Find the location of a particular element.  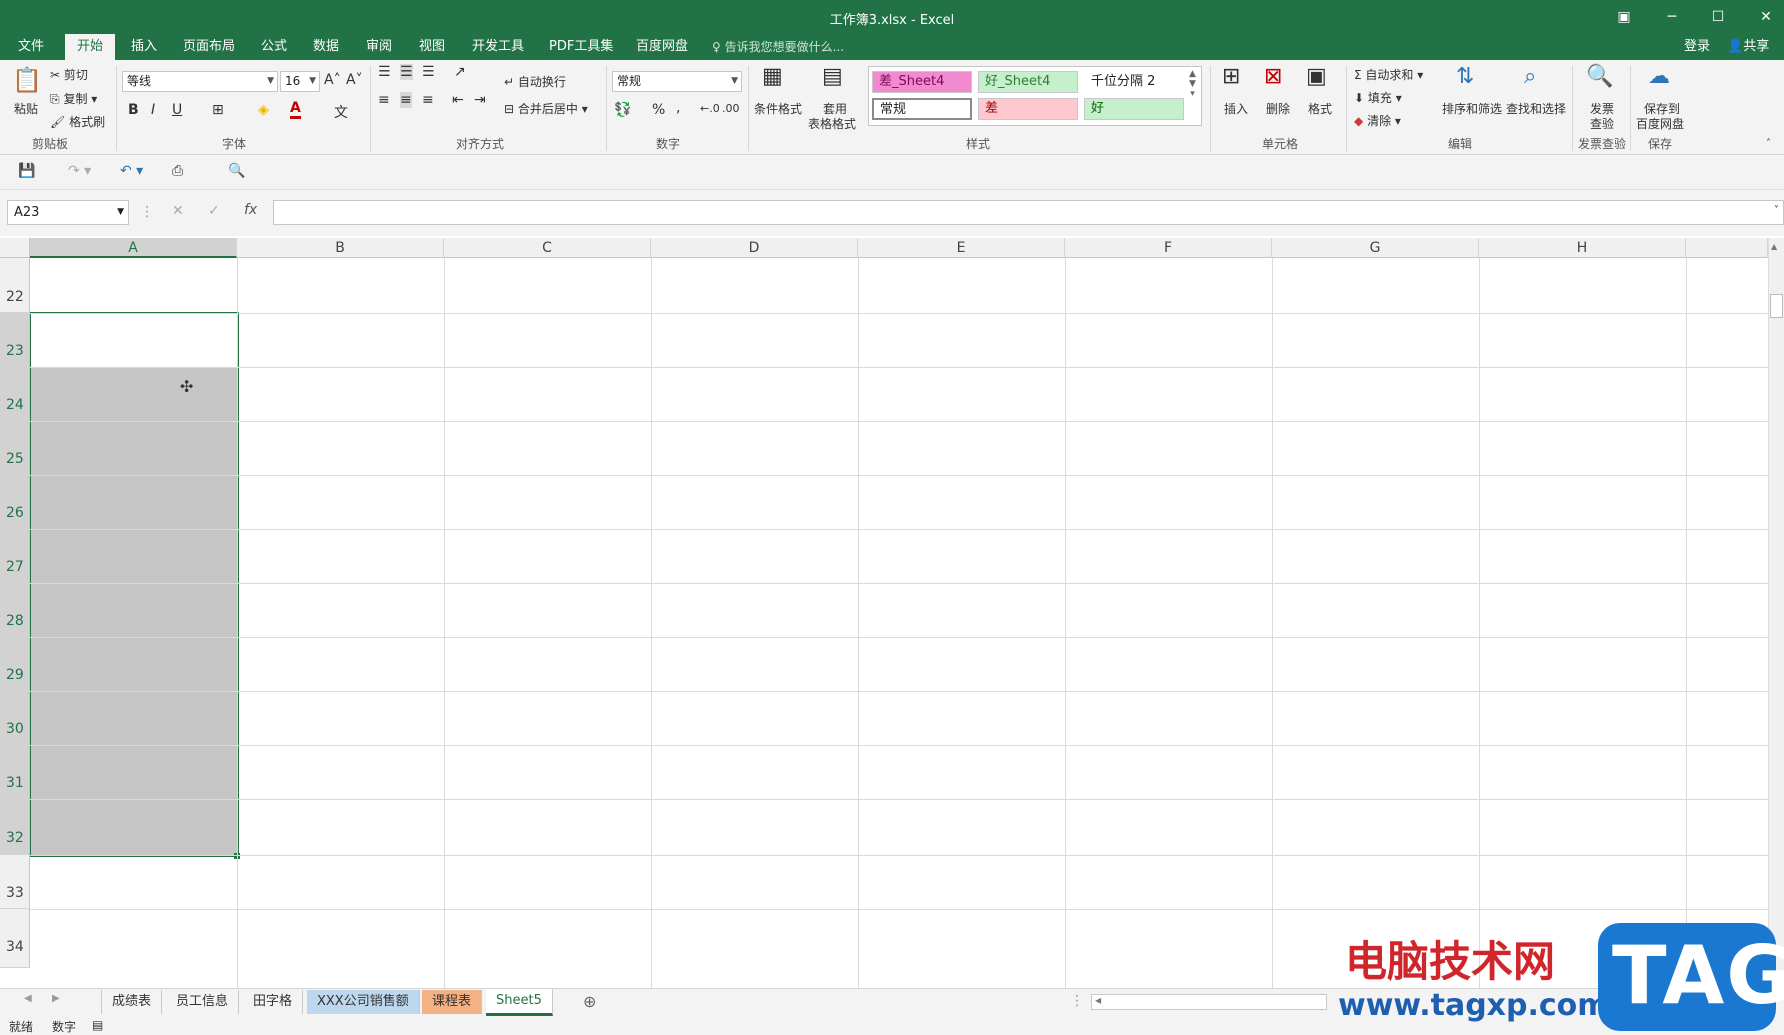

tab-review: 审阅 is located at coordinates (379, 47).